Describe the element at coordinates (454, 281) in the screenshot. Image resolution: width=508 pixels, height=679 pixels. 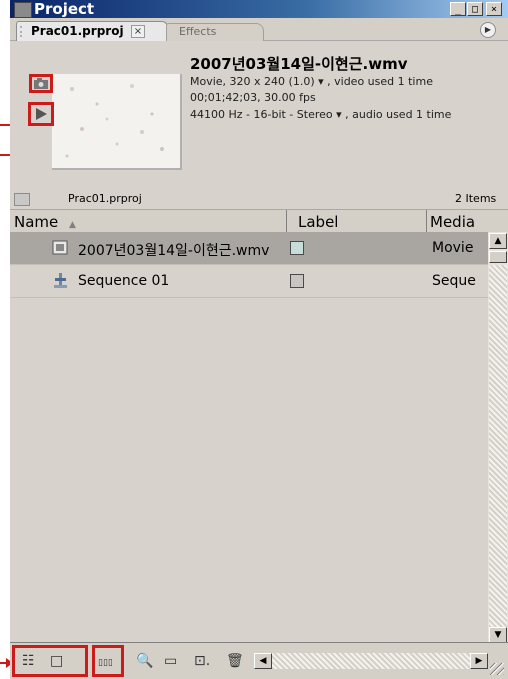
I see `item-media-type: Seque` at that location.